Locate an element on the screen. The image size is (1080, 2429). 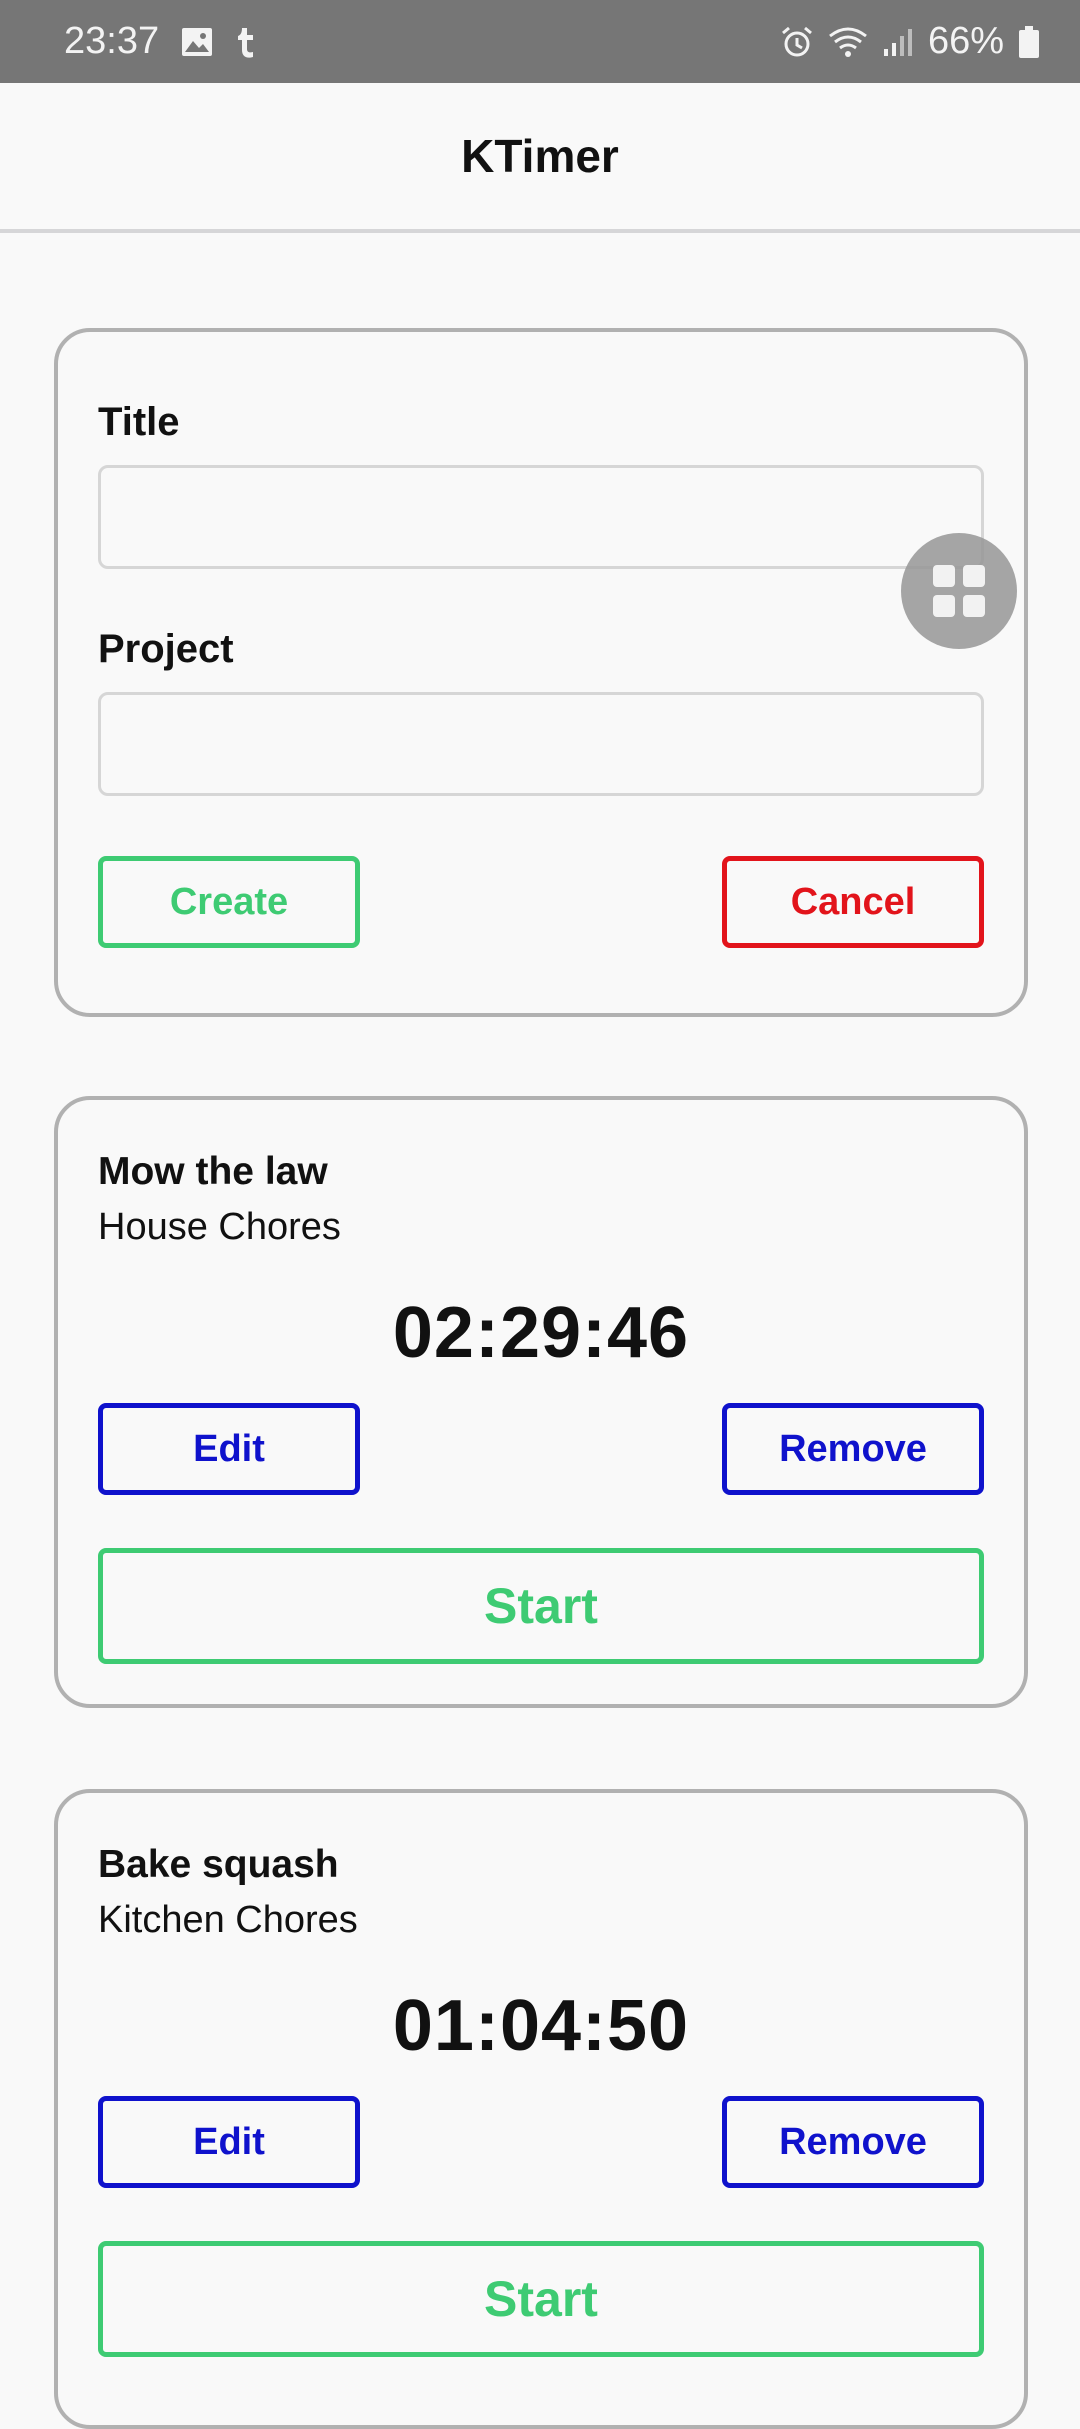
project-input is located at coordinates (541, 744).